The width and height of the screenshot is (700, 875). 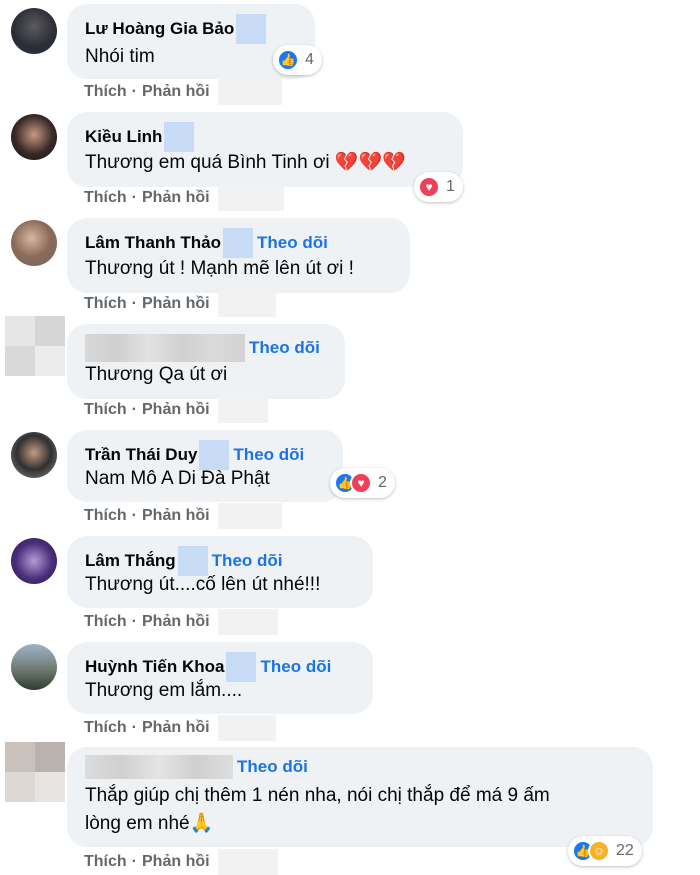 I want to click on comment-text: Thương Qa út ơi, so click(x=156, y=374).